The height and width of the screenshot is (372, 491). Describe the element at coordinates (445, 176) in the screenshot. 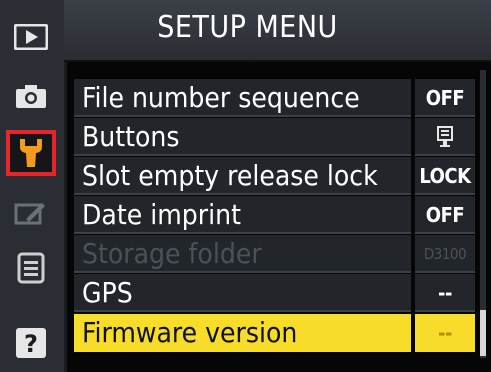

I see `menu-item-value: LOCK` at that location.